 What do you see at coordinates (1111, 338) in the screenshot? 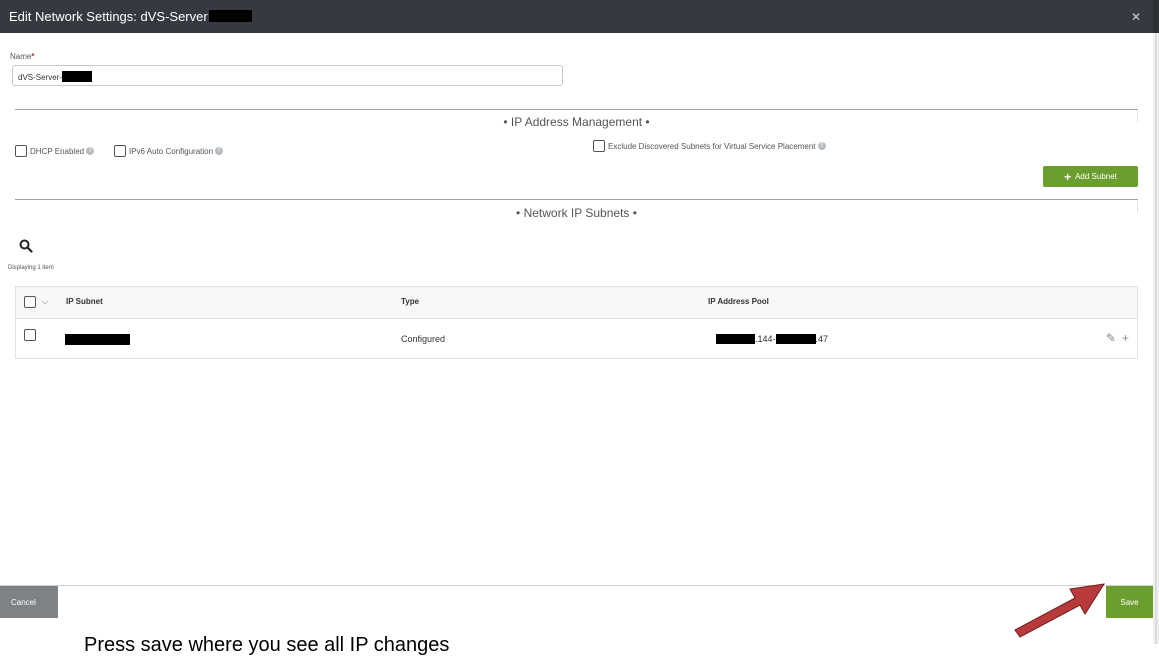
I see `edit-icon: ✎` at bounding box center [1111, 338].